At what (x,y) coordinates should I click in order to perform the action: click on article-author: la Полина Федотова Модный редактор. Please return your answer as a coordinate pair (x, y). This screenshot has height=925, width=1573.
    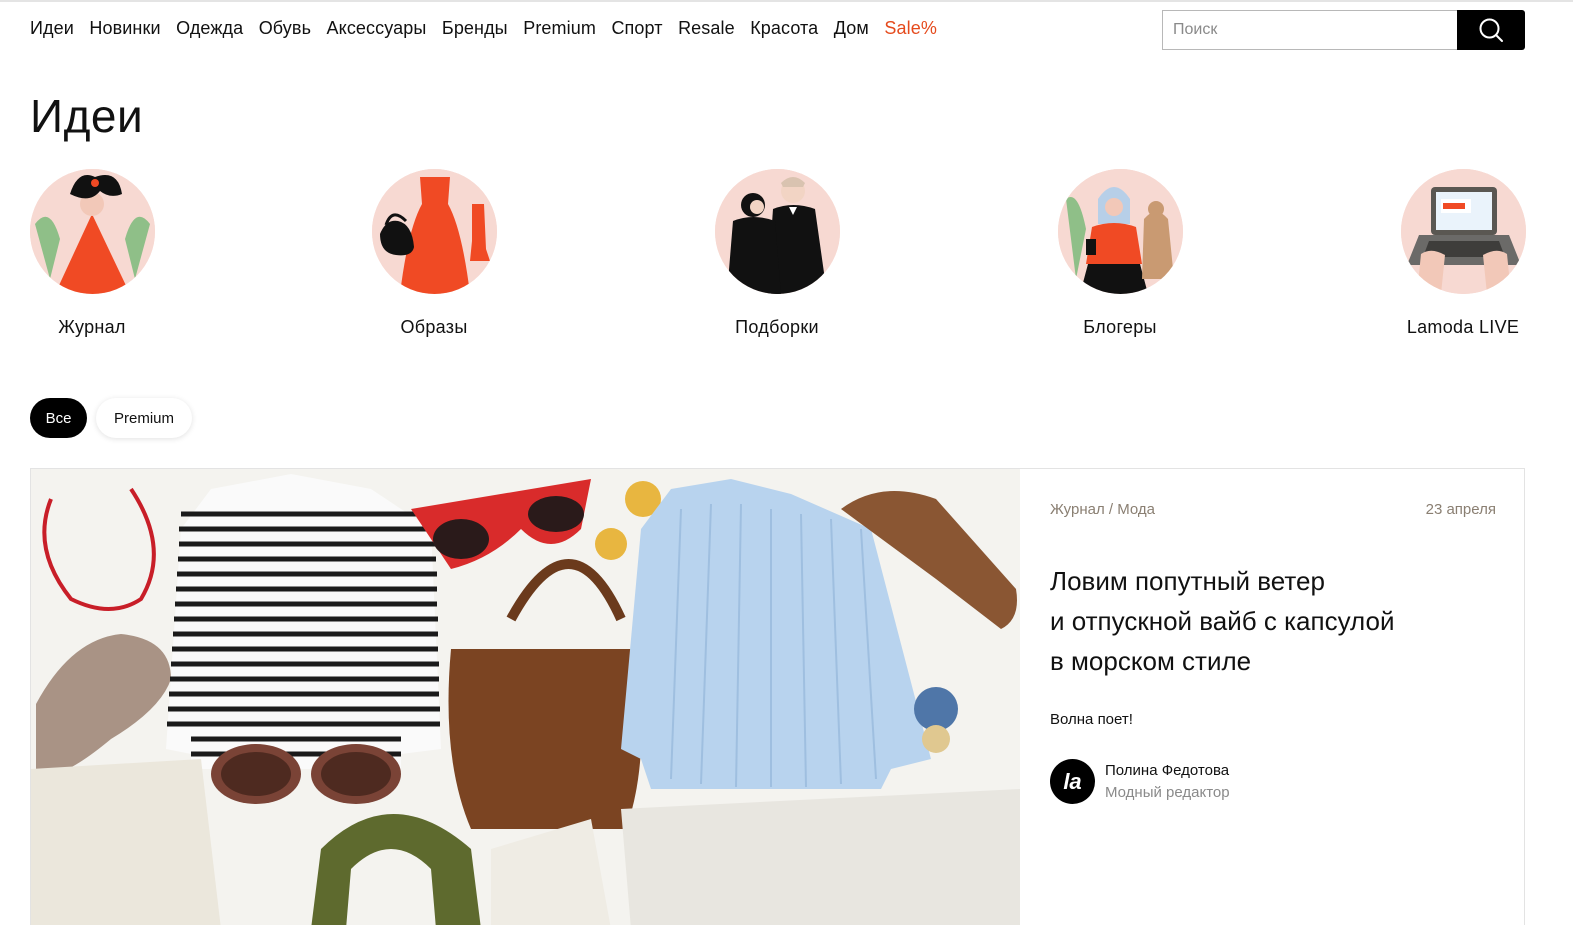
    Looking at the image, I should click on (1140, 781).